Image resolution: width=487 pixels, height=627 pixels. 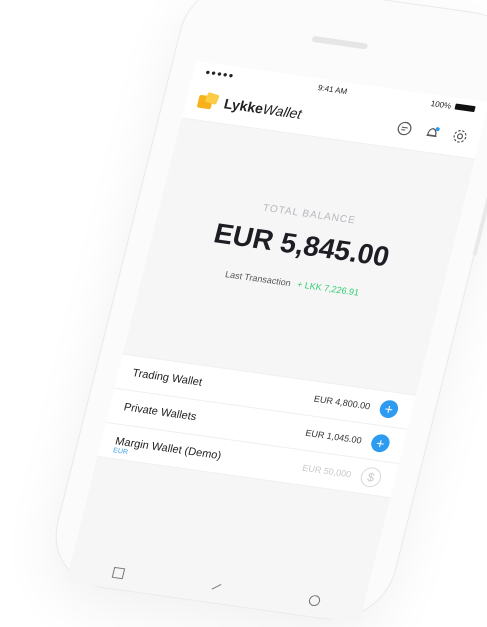 I want to click on wallet-name: Private Wallets, so click(x=160, y=412).